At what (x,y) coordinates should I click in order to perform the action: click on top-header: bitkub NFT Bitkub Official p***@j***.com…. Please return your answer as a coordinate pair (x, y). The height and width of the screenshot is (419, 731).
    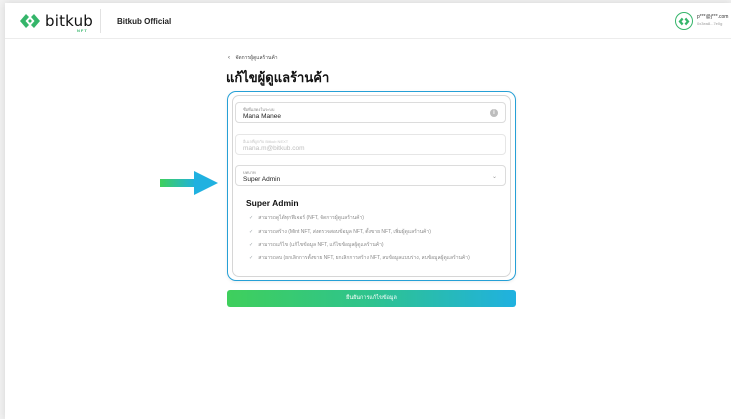
    Looking at the image, I should click on (368, 21).